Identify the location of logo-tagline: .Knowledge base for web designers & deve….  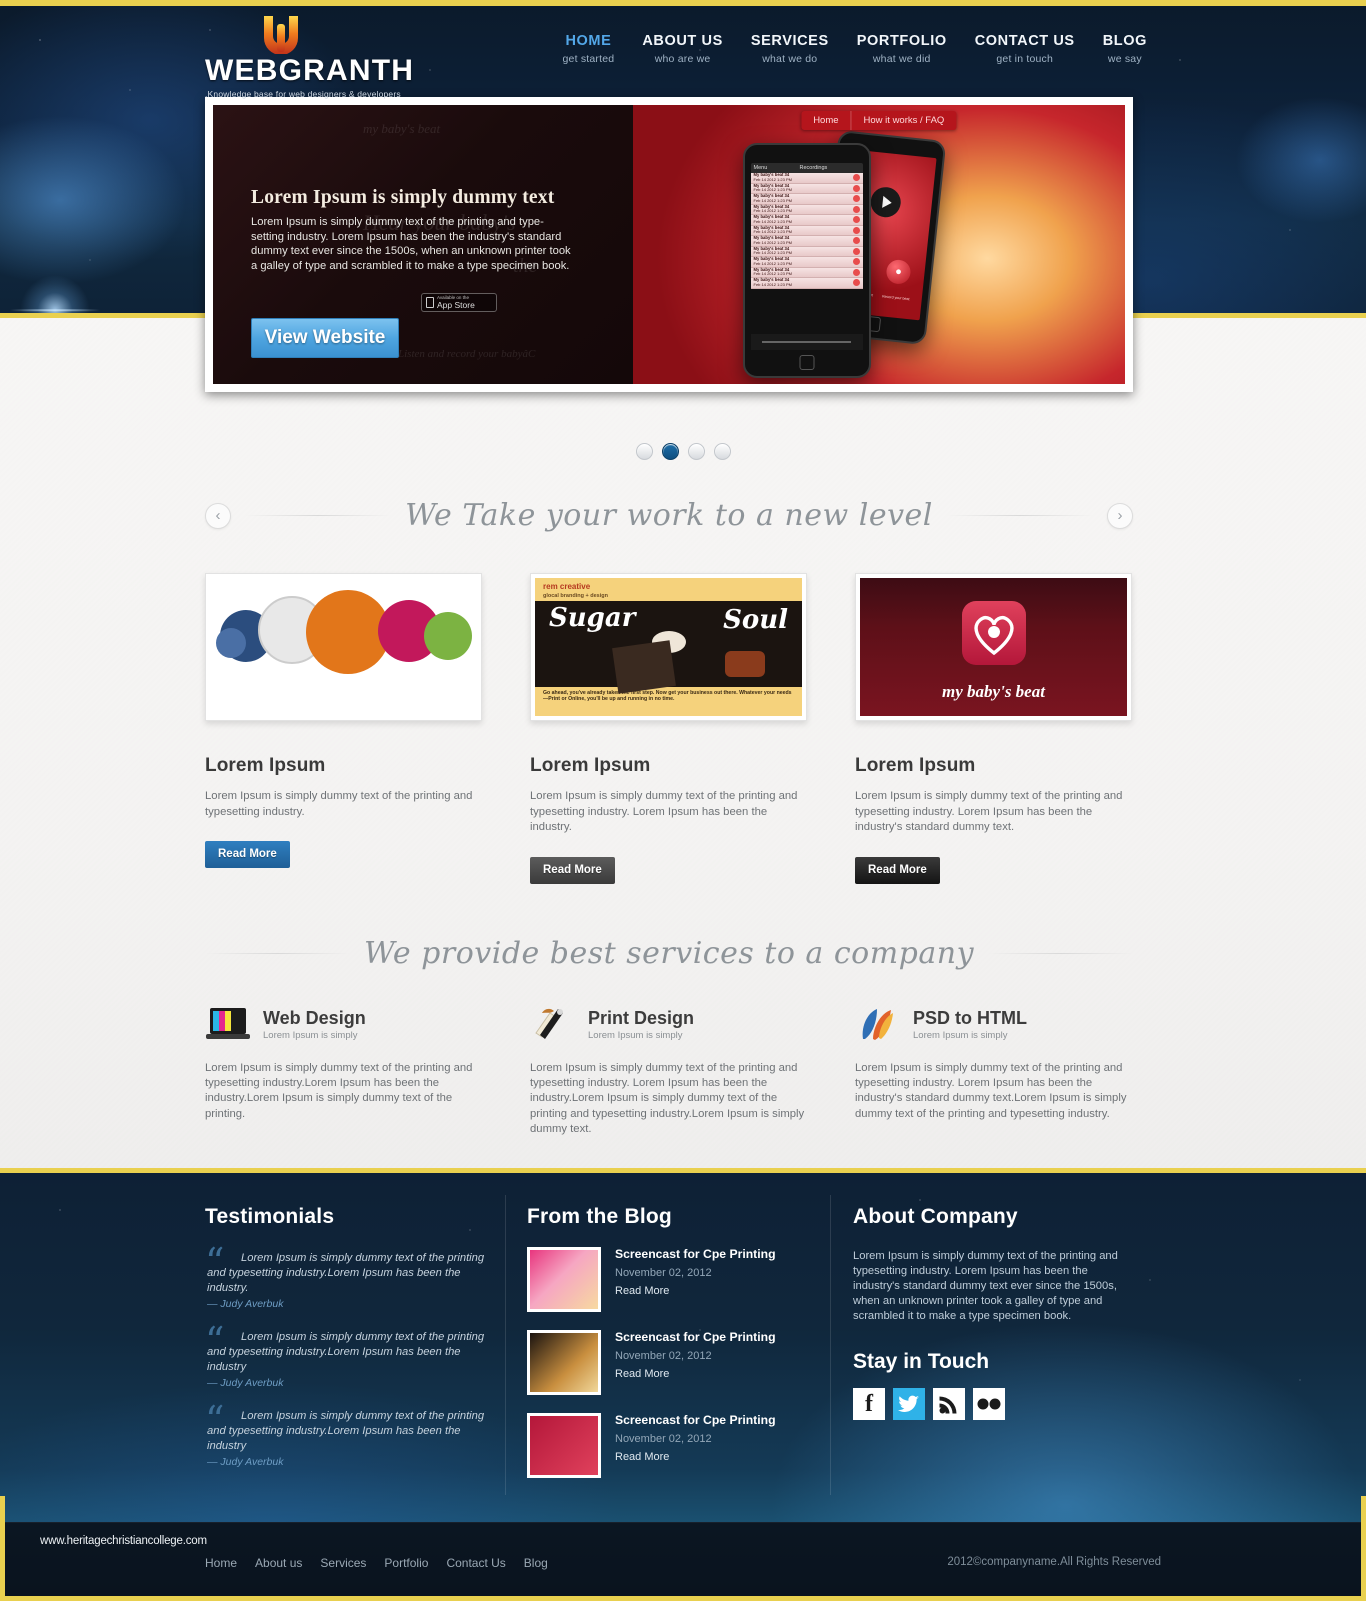
(303, 94).